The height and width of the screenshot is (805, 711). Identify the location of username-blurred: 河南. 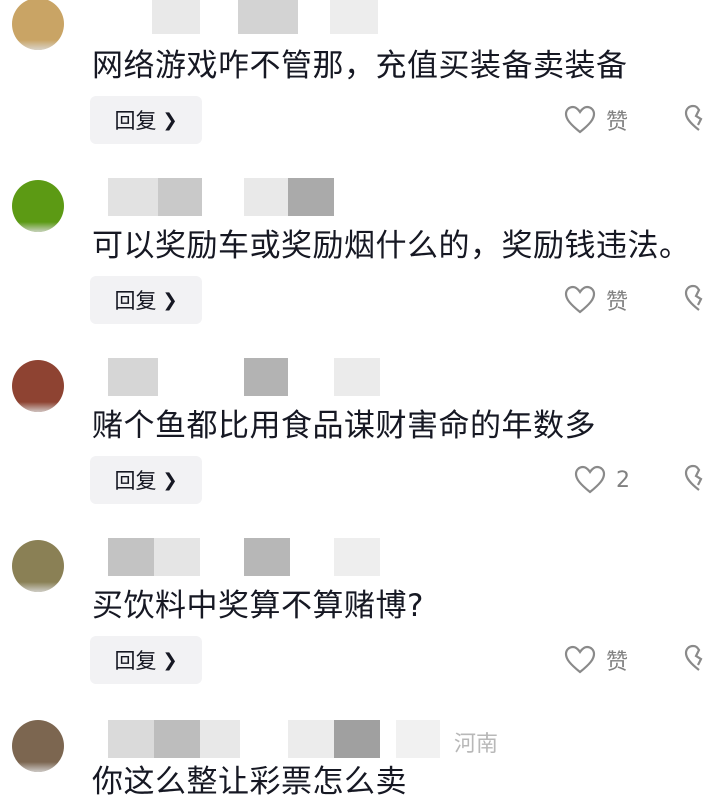
(318, 740).